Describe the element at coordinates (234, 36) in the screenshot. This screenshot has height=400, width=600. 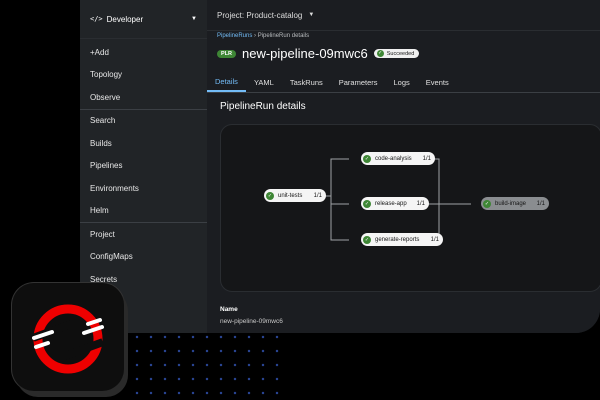
I see `breadcrumb-link-pipelineruns: PipelineRuns` at that location.